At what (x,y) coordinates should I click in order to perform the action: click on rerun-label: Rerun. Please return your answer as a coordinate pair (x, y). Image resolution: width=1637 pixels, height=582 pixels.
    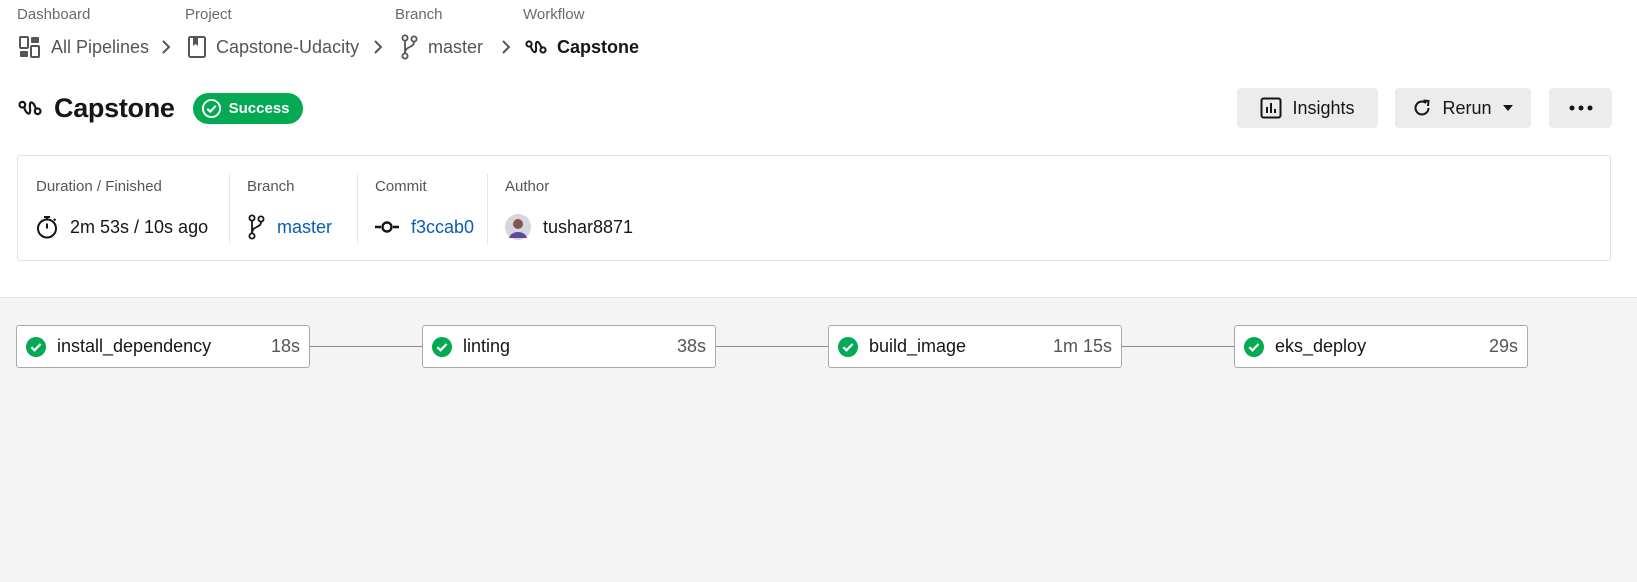
    Looking at the image, I should click on (1467, 107).